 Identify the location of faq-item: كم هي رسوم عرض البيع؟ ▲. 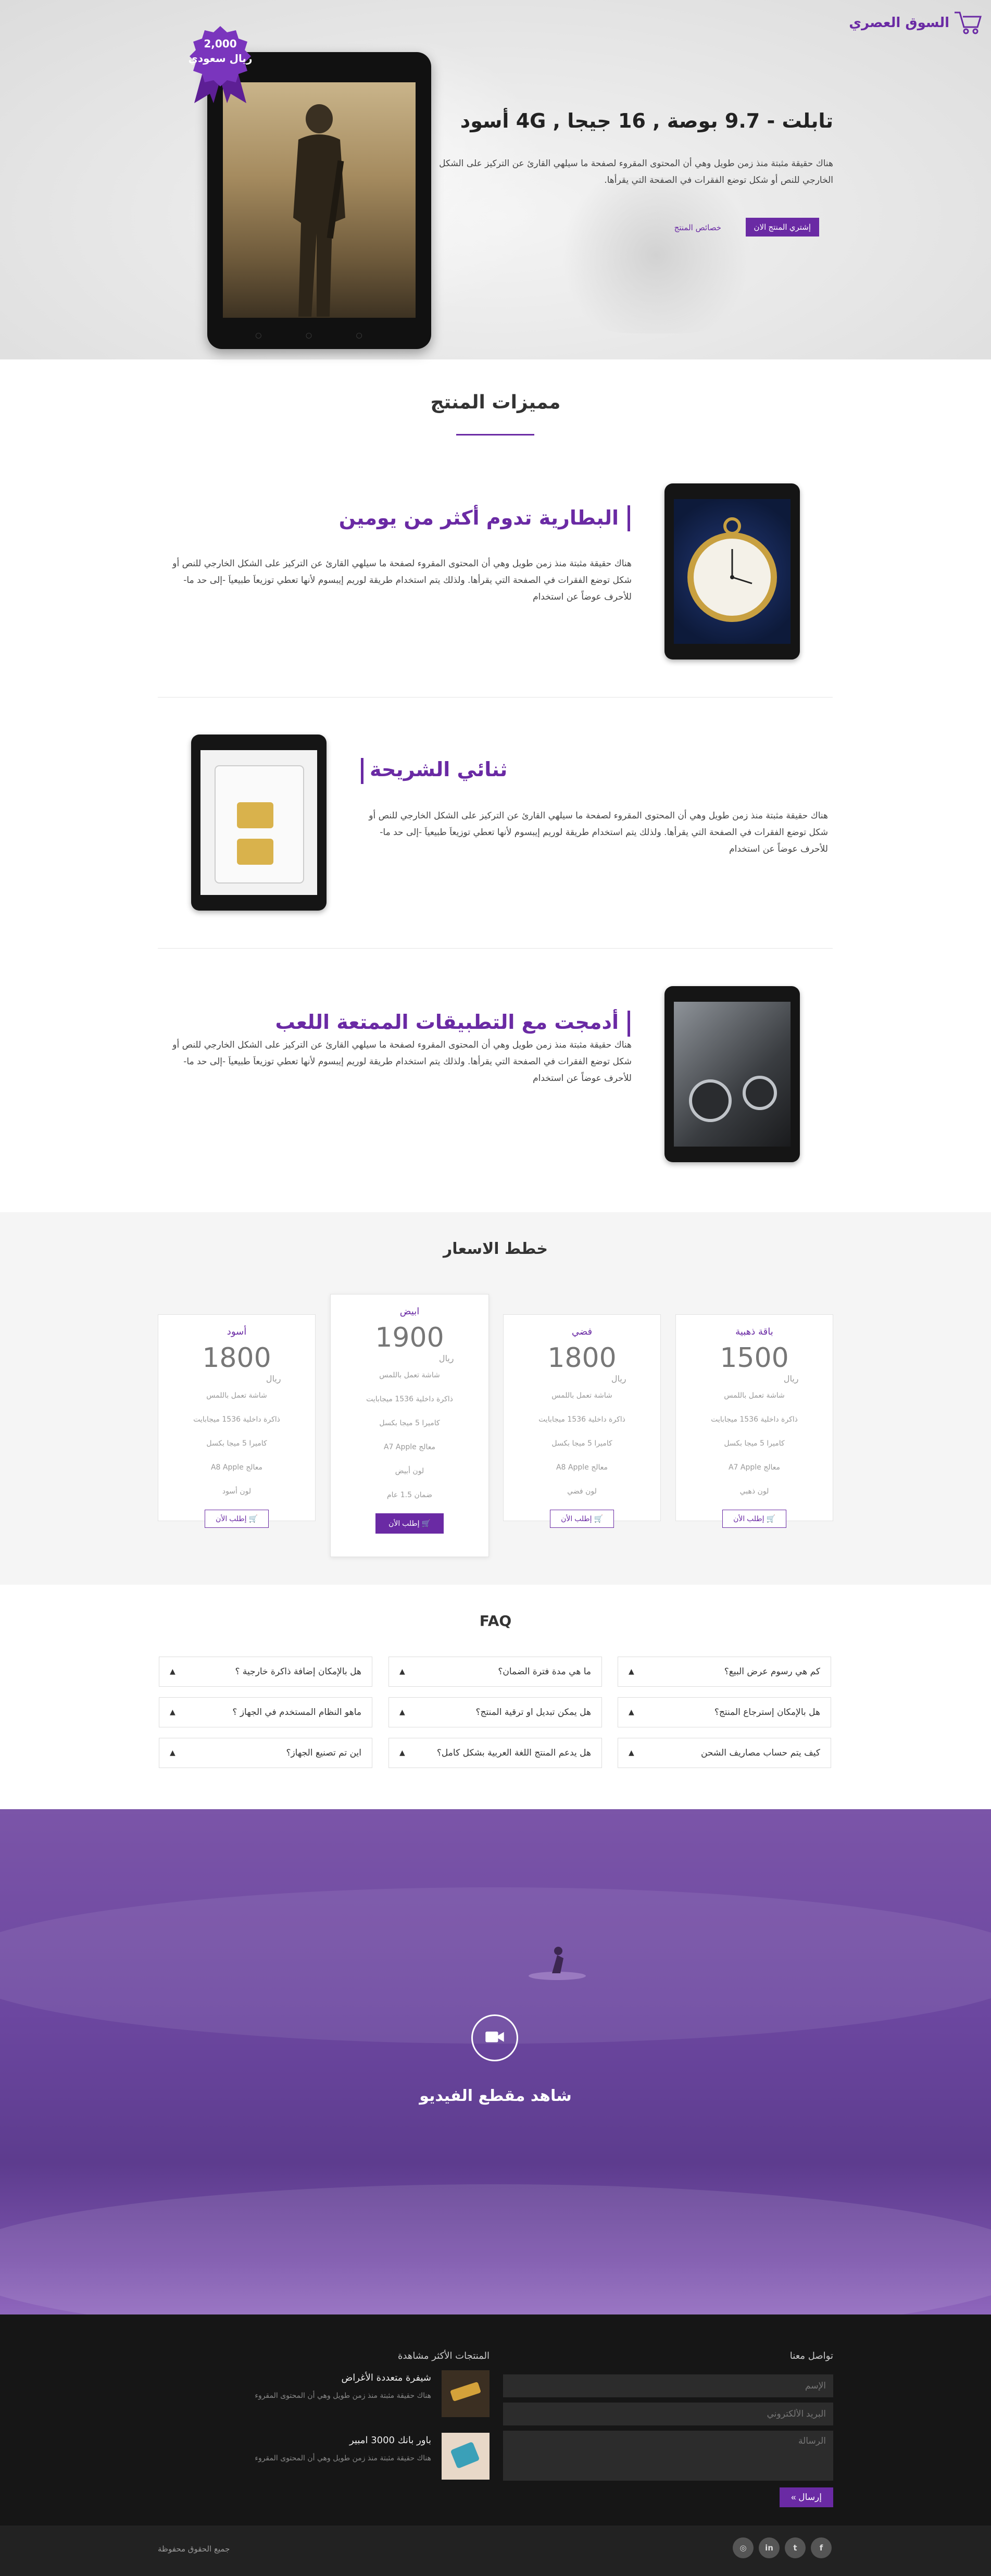
(725, 1672).